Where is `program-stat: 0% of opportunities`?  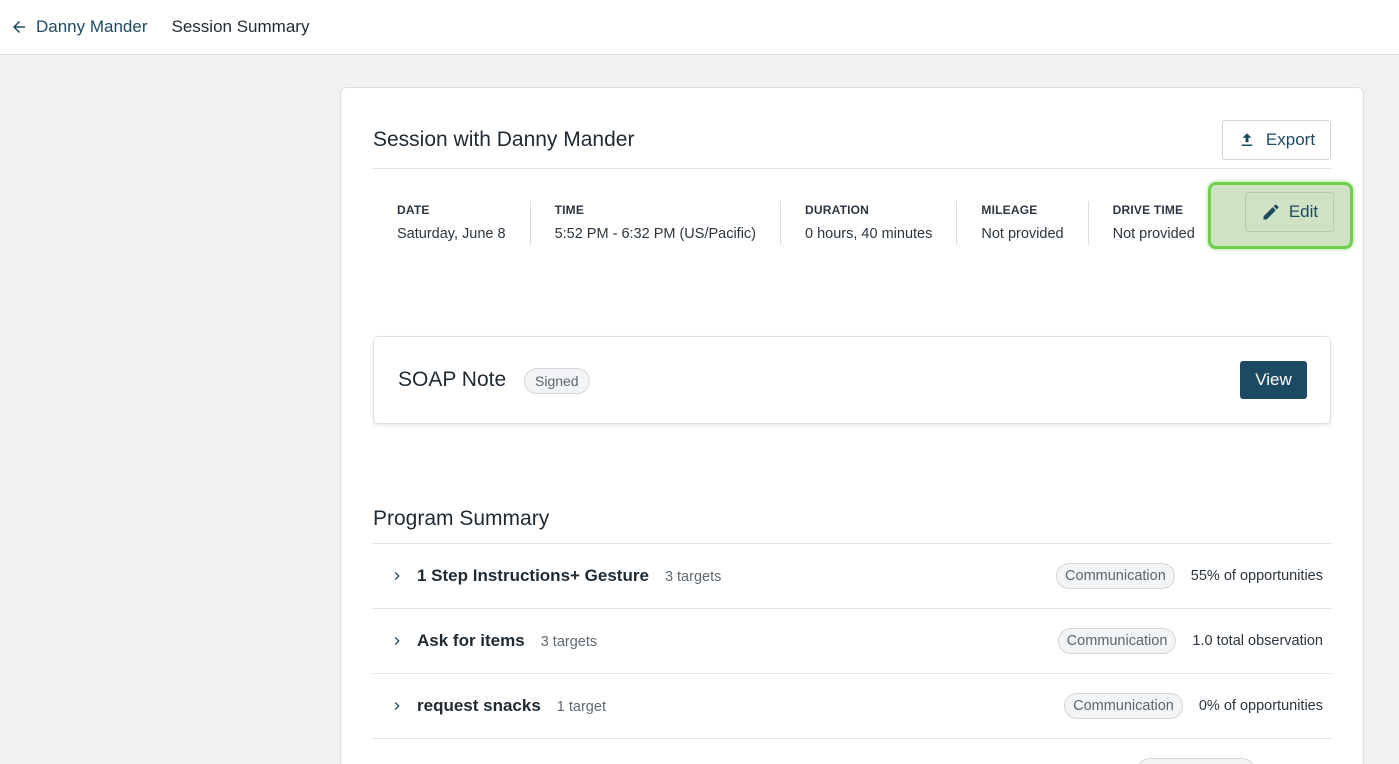 program-stat: 0% of opportunities is located at coordinates (1260, 706).